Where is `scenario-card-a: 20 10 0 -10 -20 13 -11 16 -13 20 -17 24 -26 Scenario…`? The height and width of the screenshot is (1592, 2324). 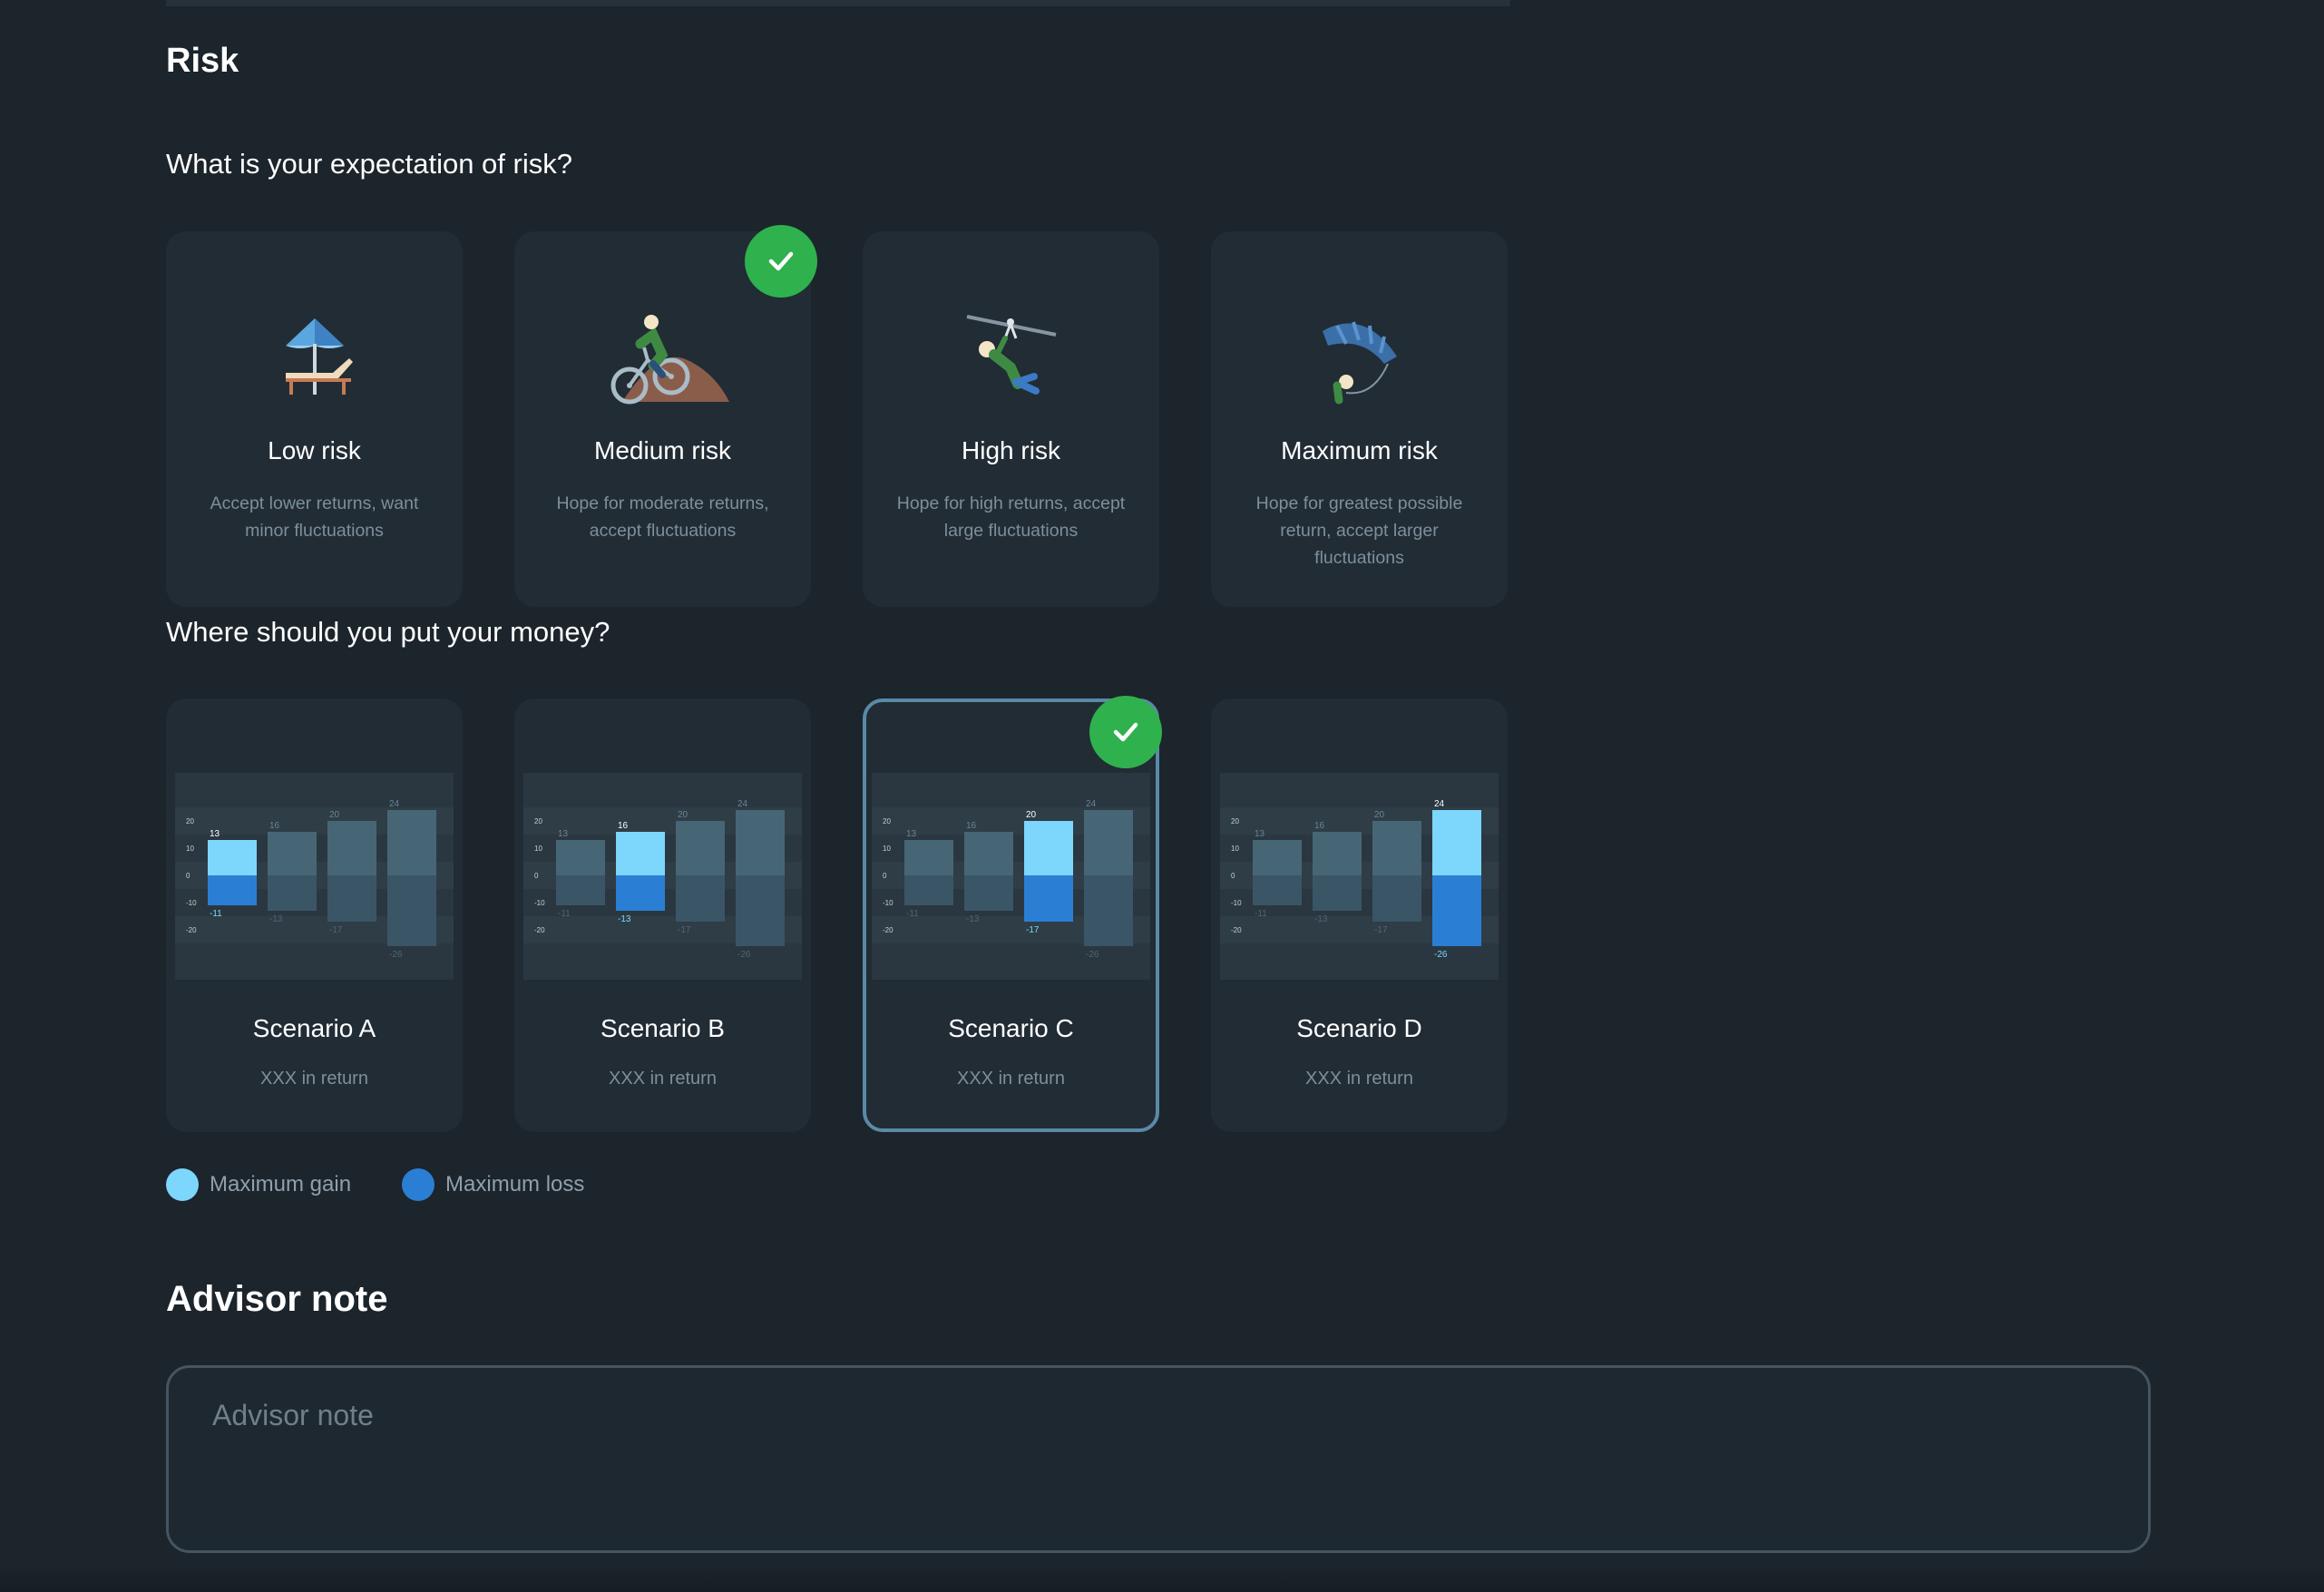 scenario-card-a: 20 10 0 -10 -20 13 -11 16 -13 20 -17 24 -26 Scenario… is located at coordinates (314, 915).